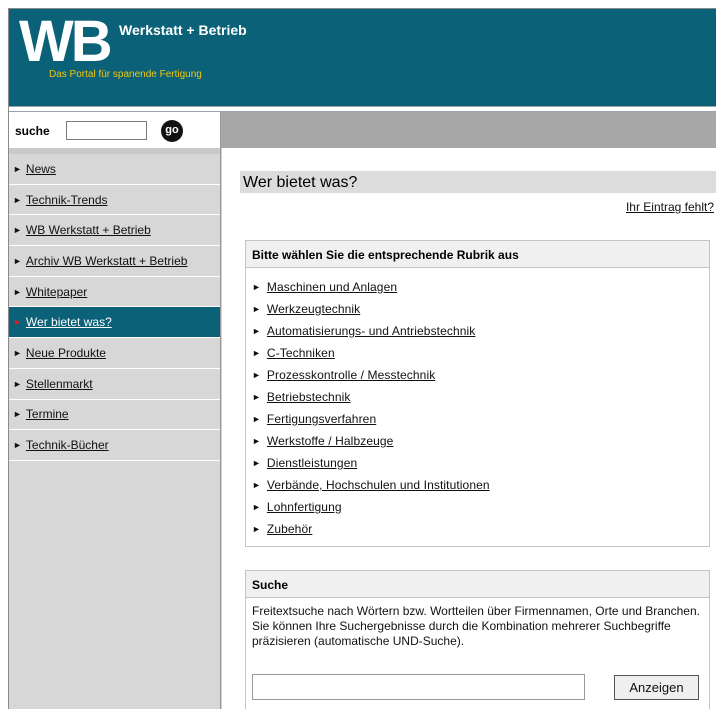 Image resolution: width=716 pixels, height=709 pixels. What do you see at coordinates (114, 415) in the screenshot?
I see `sidebar-item: ► Termine` at bounding box center [114, 415].